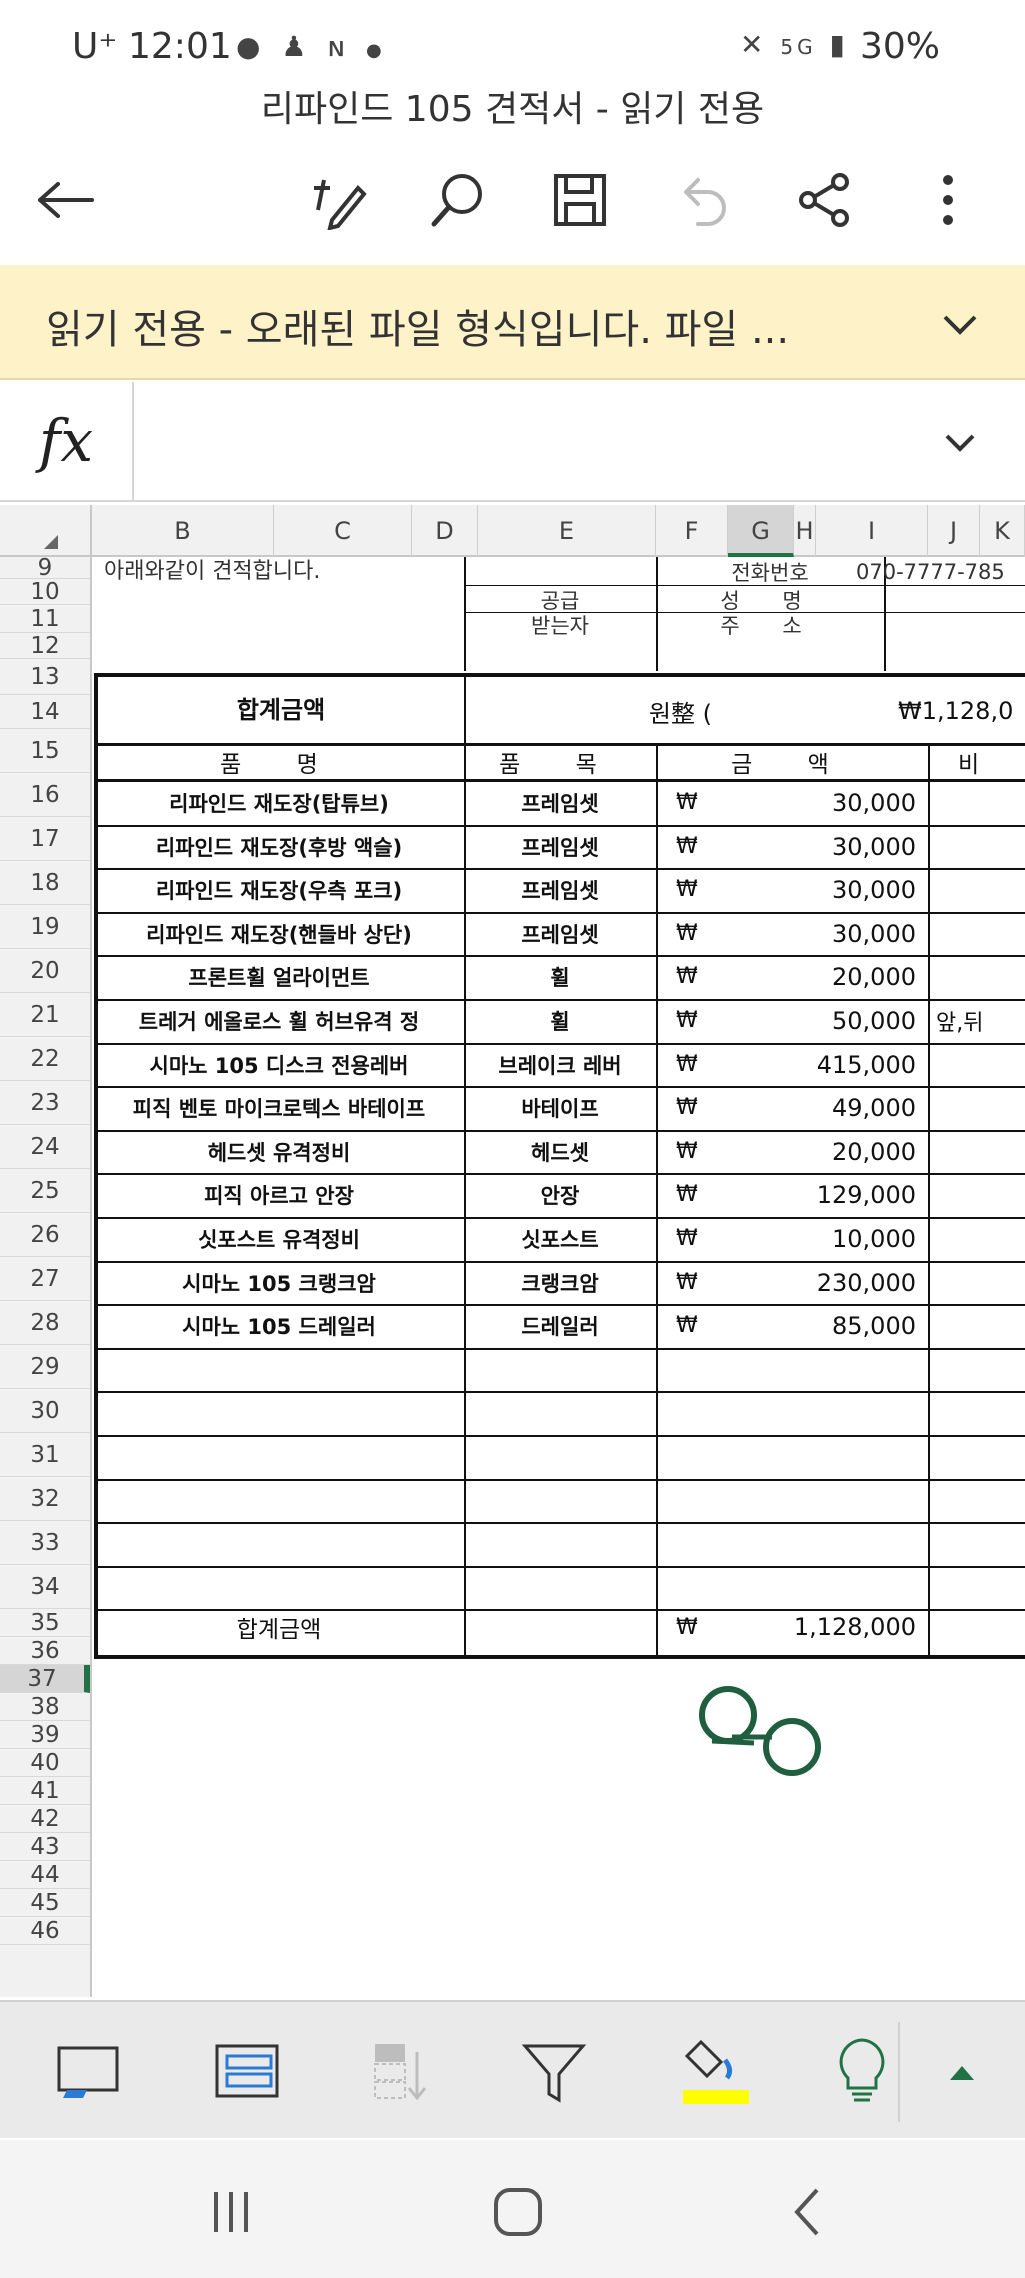  What do you see at coordinates (45, 1735) in the screenshot?
I see `row-header-39: 39` at bounding box center [45, 1735].